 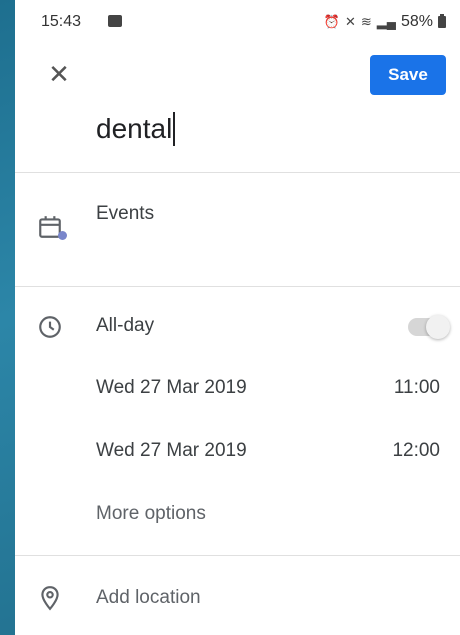 What do you see at coordinates (59, 74) in the screenshot?
I see `close-icon: ✕` at bounding box center [59, 74].